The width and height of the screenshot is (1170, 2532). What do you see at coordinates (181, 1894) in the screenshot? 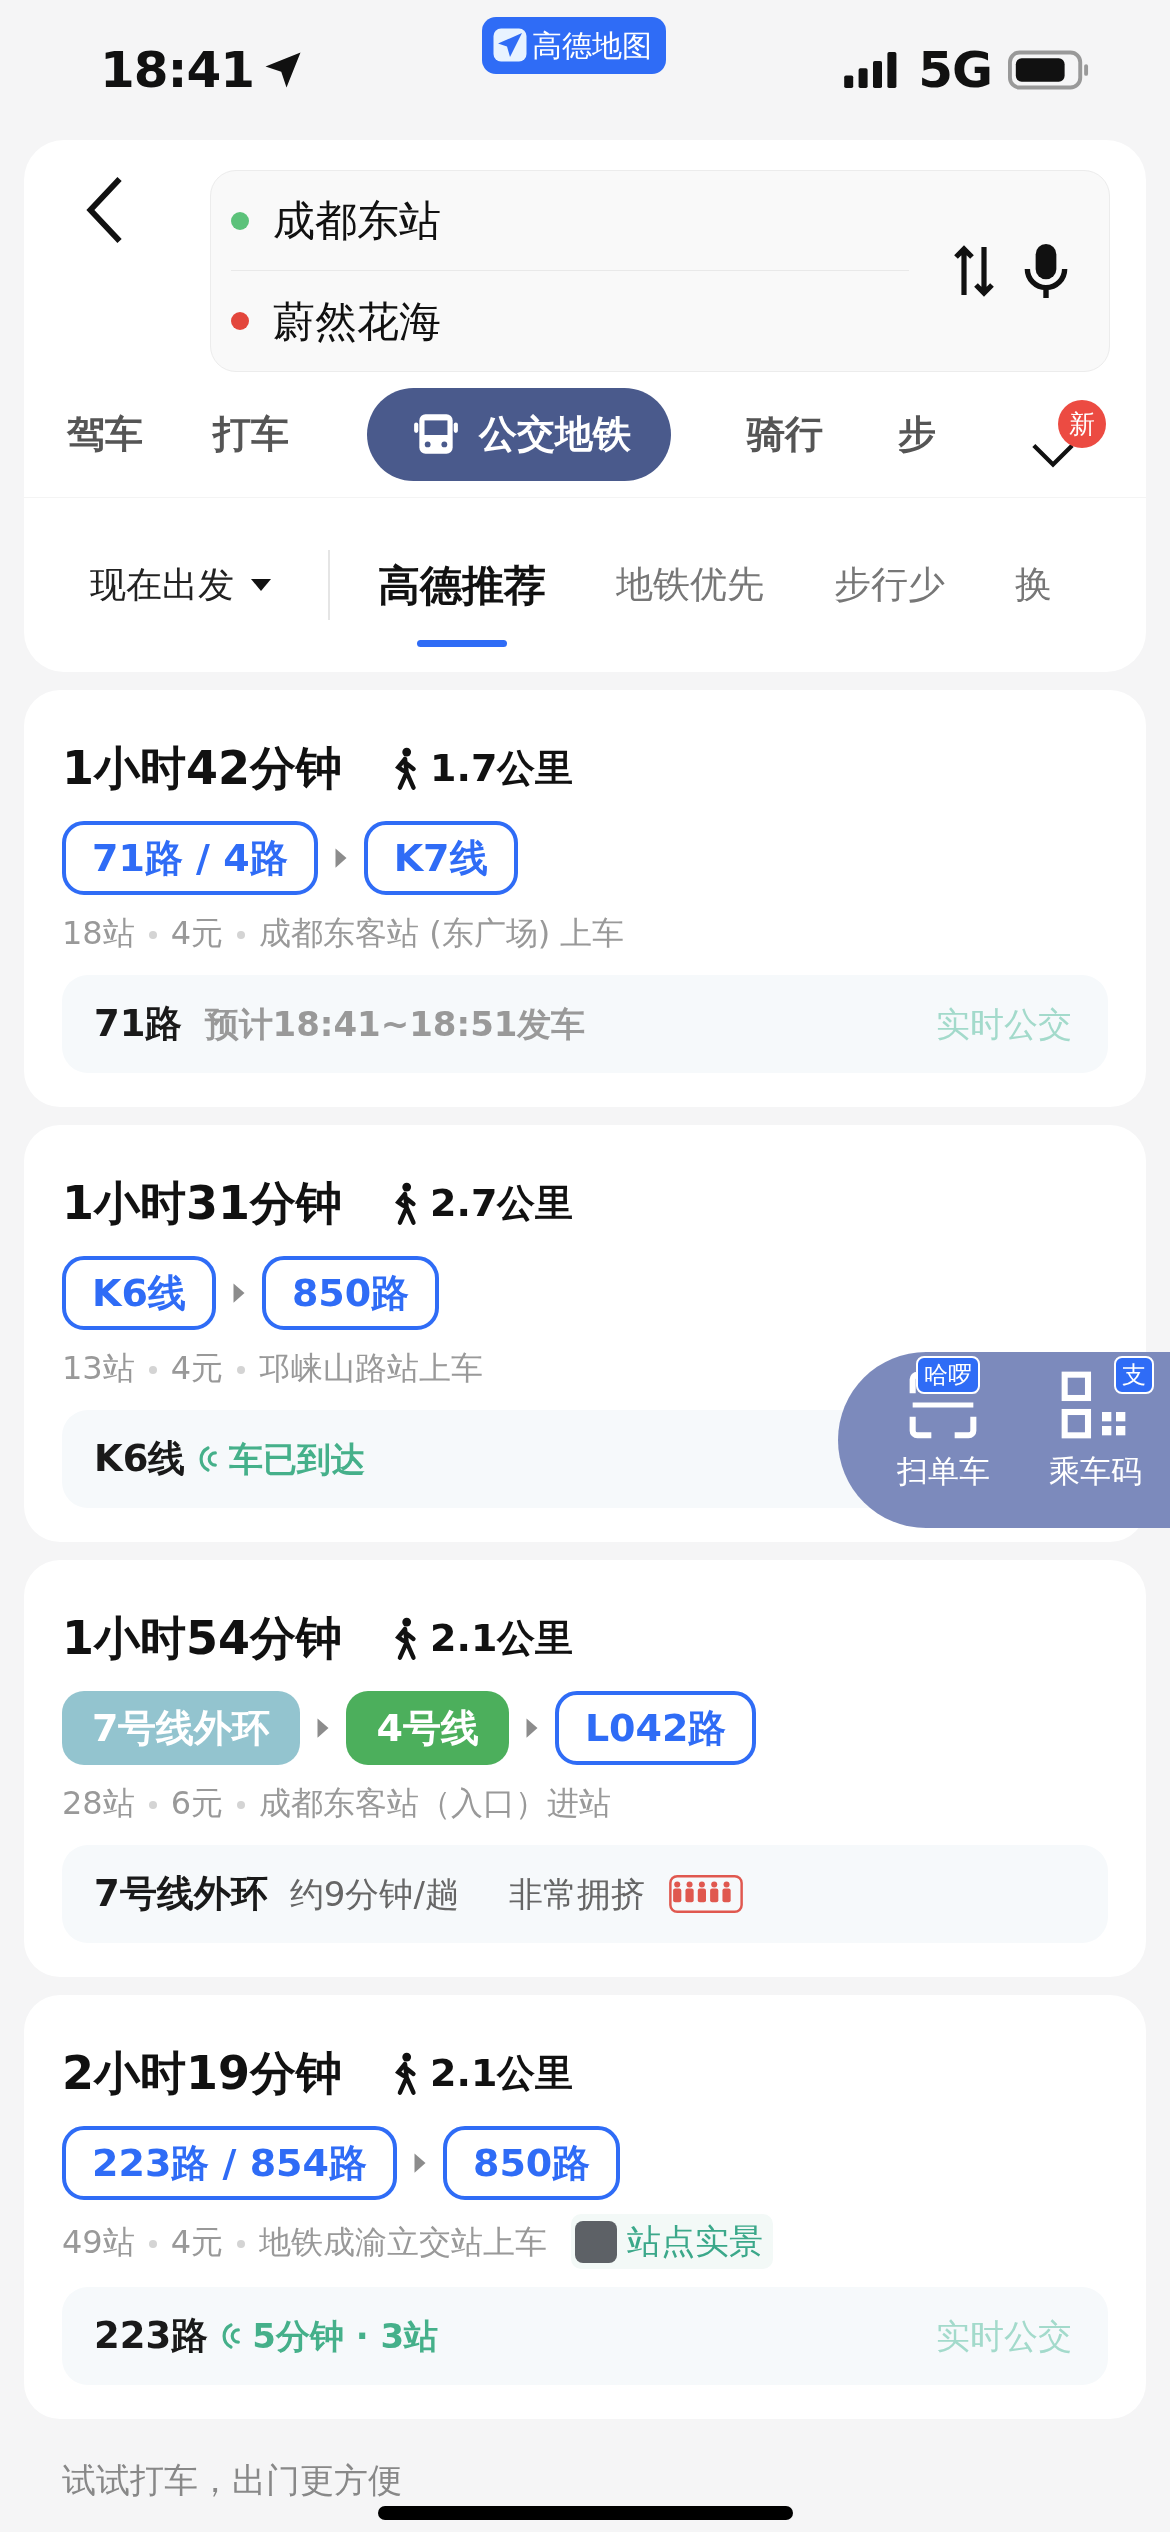
I see `realtime-line-name: 7号线外环` at bounding box center [181, 1894].